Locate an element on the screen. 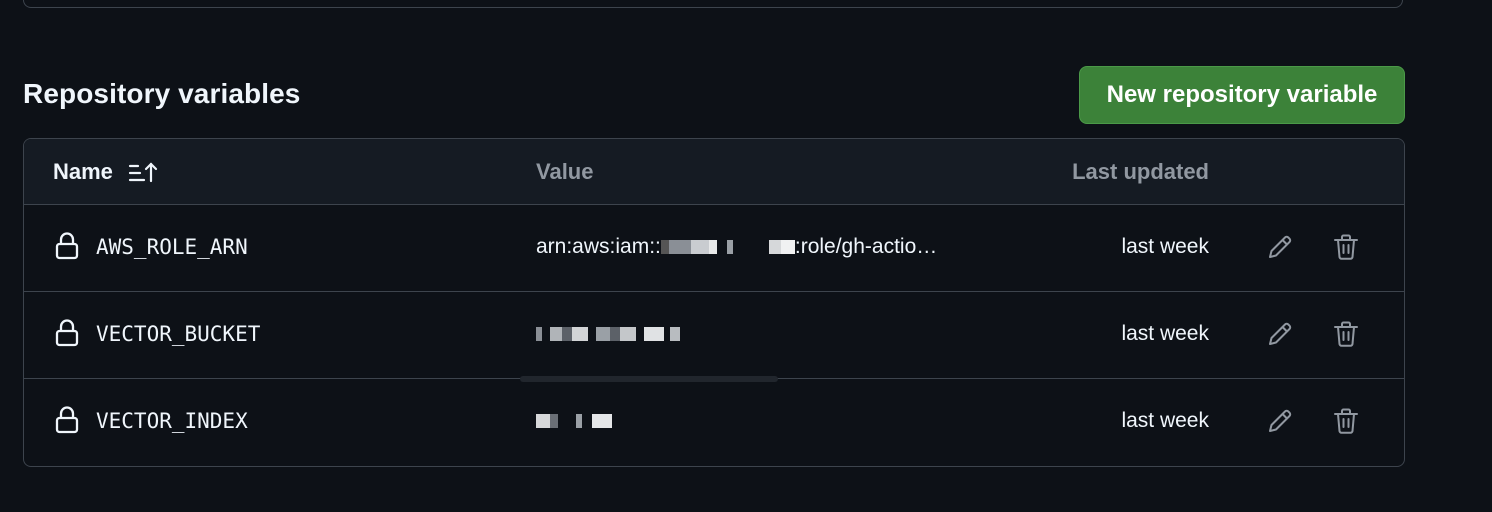 This screenshot has height=512, width=1492. sort-ascending-icon is located at coordinates (144, 173).